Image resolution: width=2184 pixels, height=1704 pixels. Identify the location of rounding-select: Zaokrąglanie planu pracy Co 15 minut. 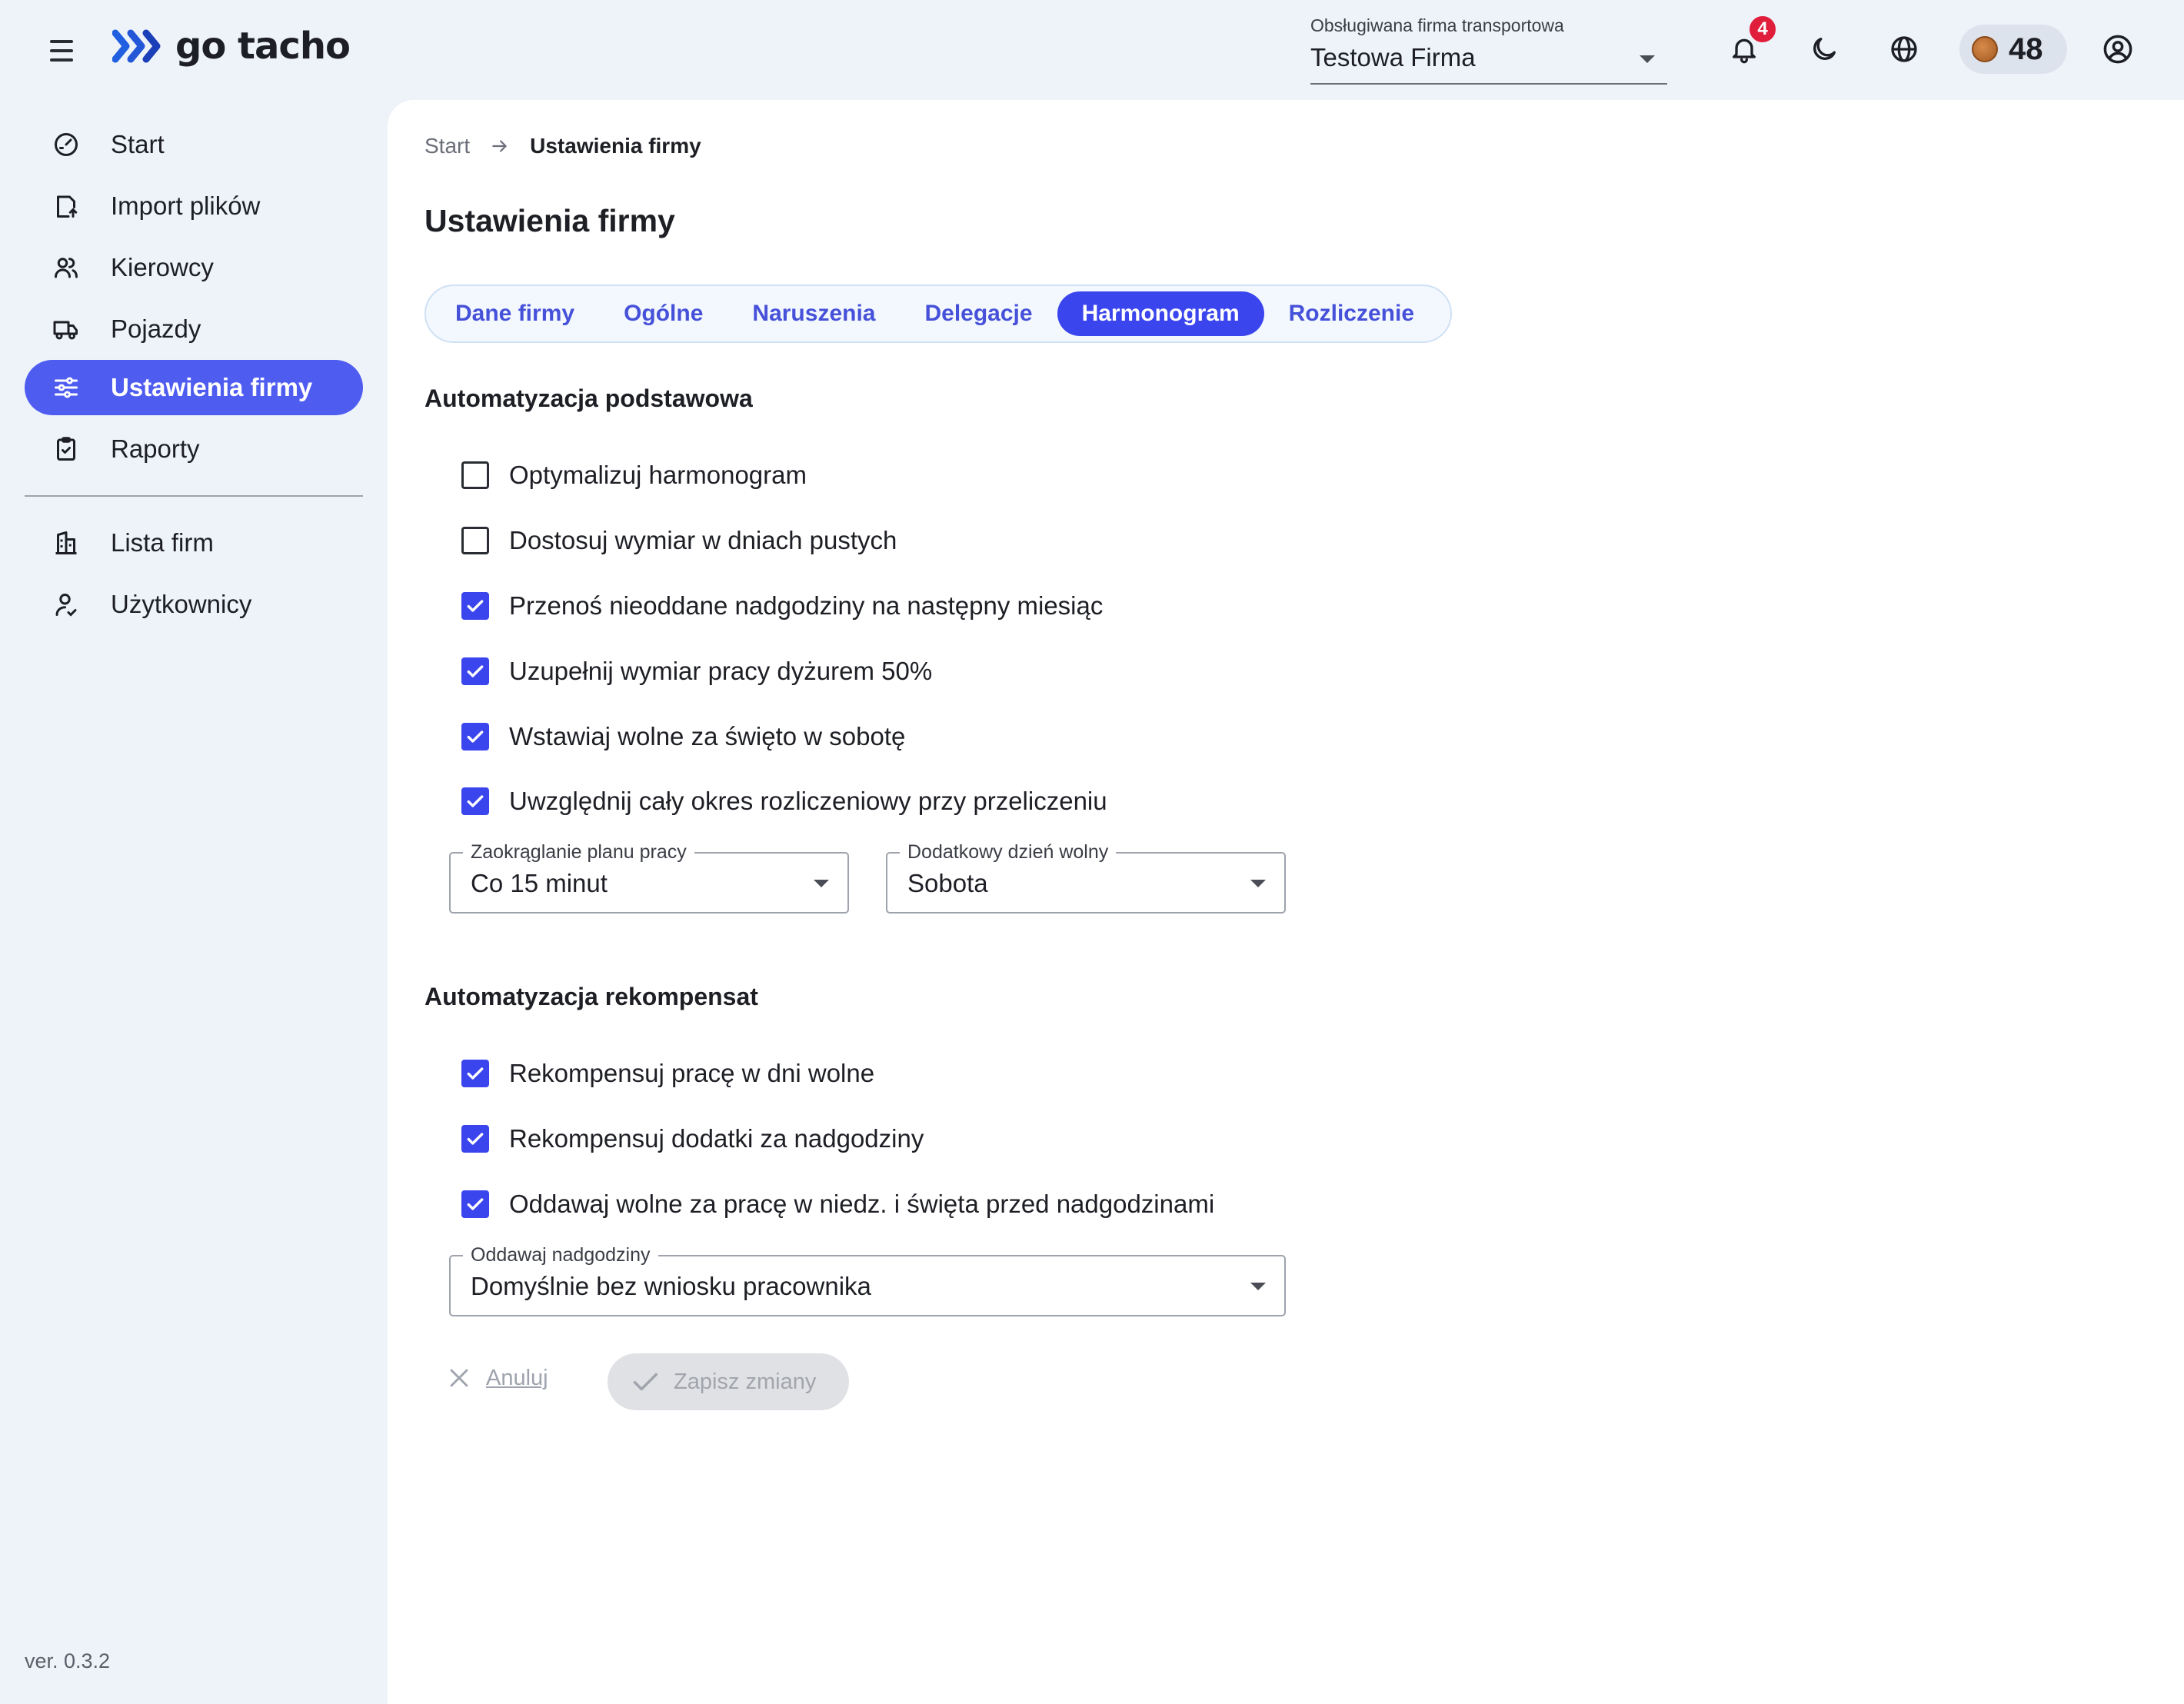
(649, 877).